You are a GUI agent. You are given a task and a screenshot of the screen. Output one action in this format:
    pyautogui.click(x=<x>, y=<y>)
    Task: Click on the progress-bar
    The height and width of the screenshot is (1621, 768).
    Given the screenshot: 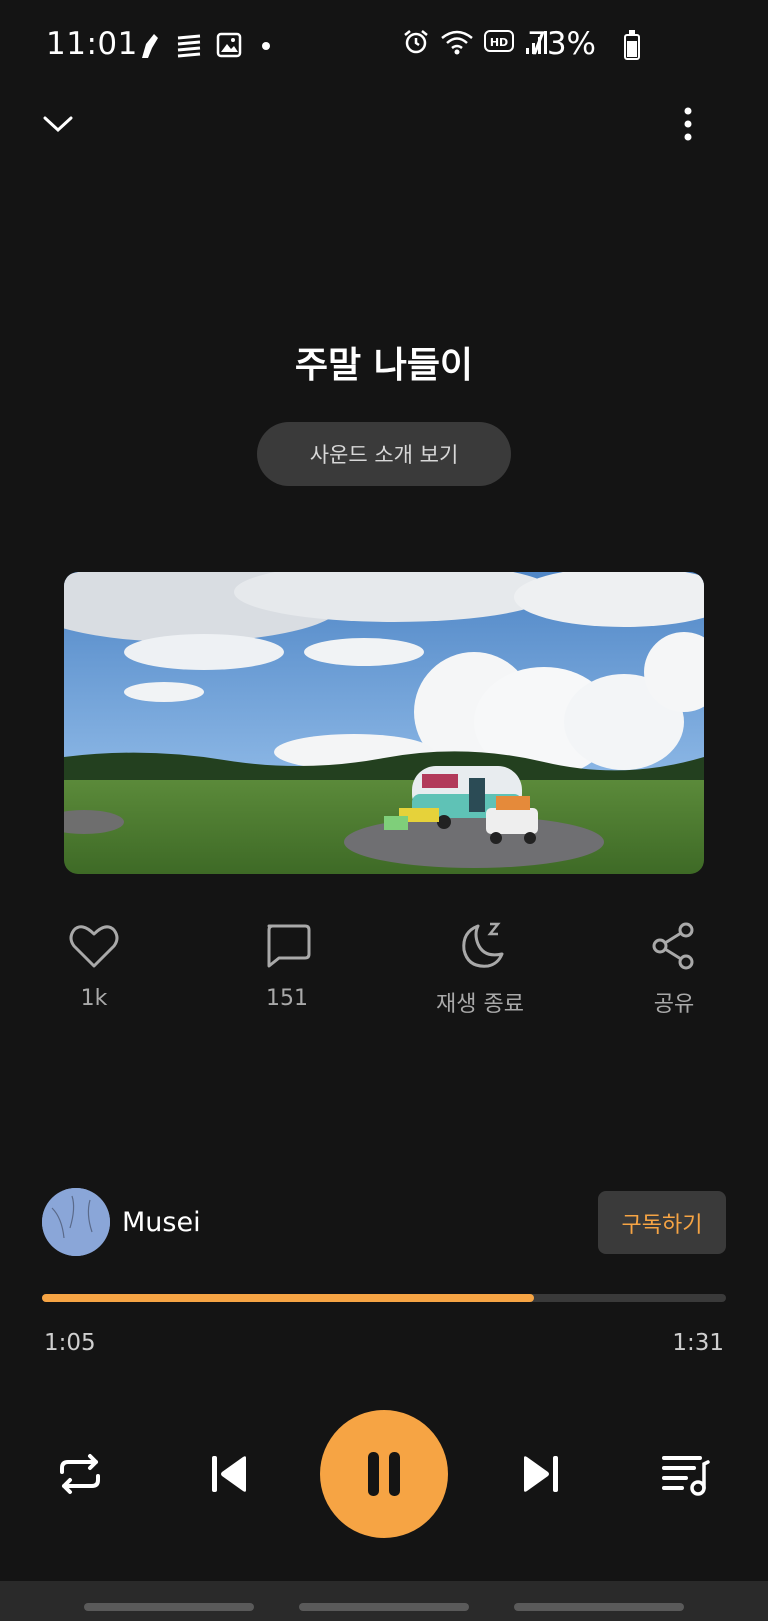 What is the action you would take?
    pyautogui.click(x=384, y=1298)
    